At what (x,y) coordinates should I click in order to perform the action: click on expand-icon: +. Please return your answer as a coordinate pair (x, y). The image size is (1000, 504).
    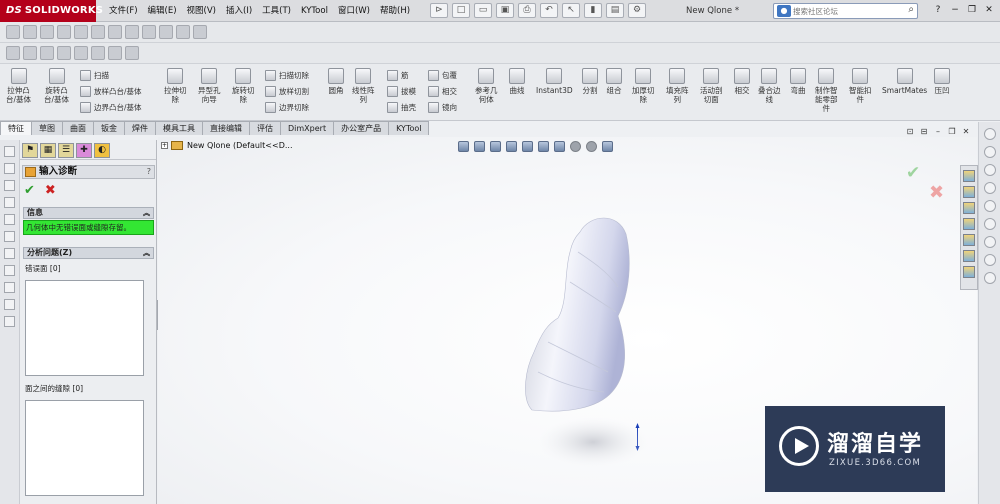
    Looking at the image, I should click on (164, 145).